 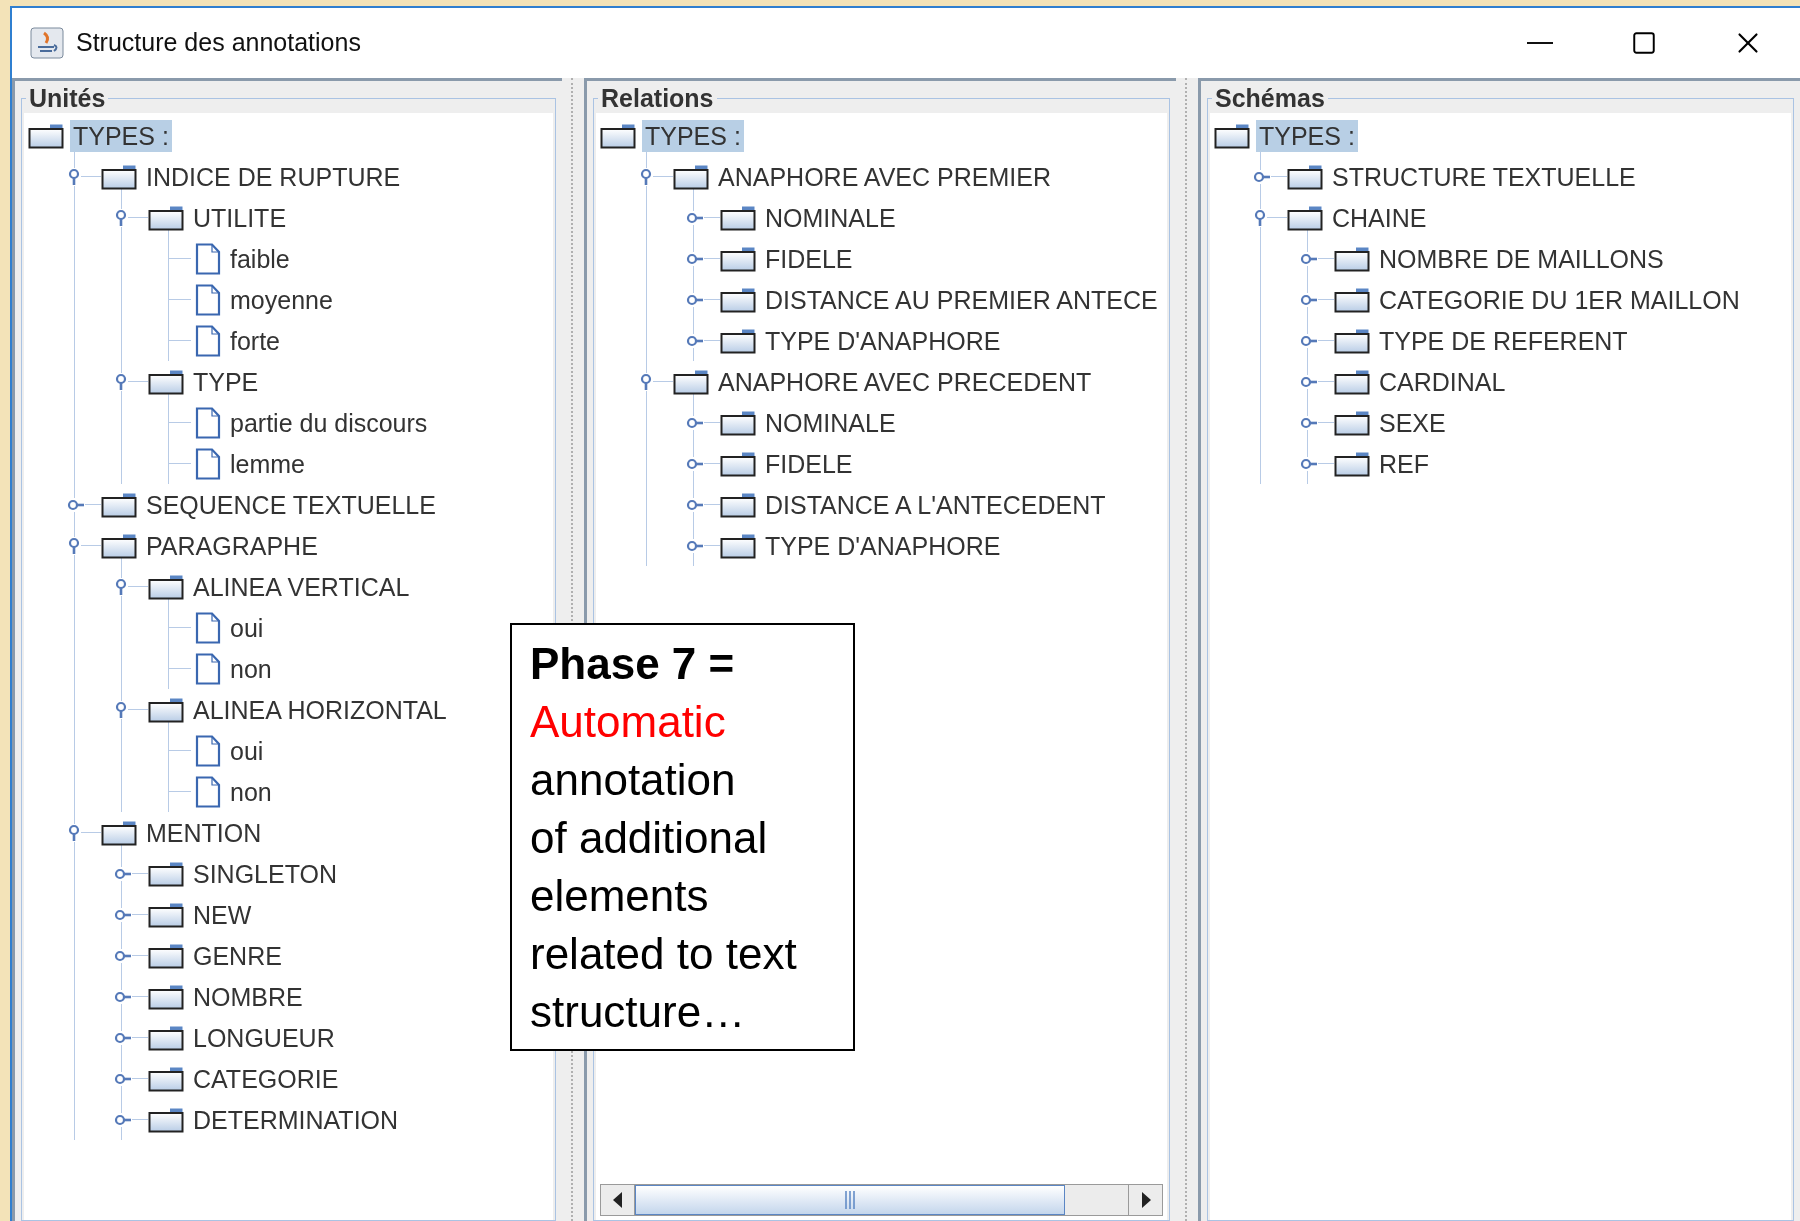 I want to click on tree-item-label: MENTION, so click(x=204, y=832).